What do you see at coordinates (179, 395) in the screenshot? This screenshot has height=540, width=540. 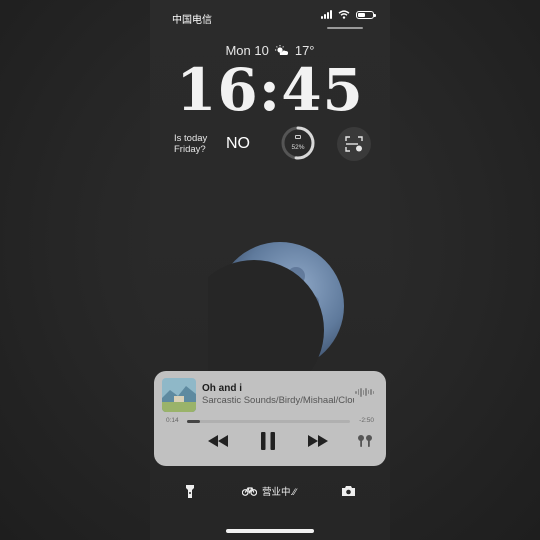 I see `album-art` at bounding box center [179, 395].